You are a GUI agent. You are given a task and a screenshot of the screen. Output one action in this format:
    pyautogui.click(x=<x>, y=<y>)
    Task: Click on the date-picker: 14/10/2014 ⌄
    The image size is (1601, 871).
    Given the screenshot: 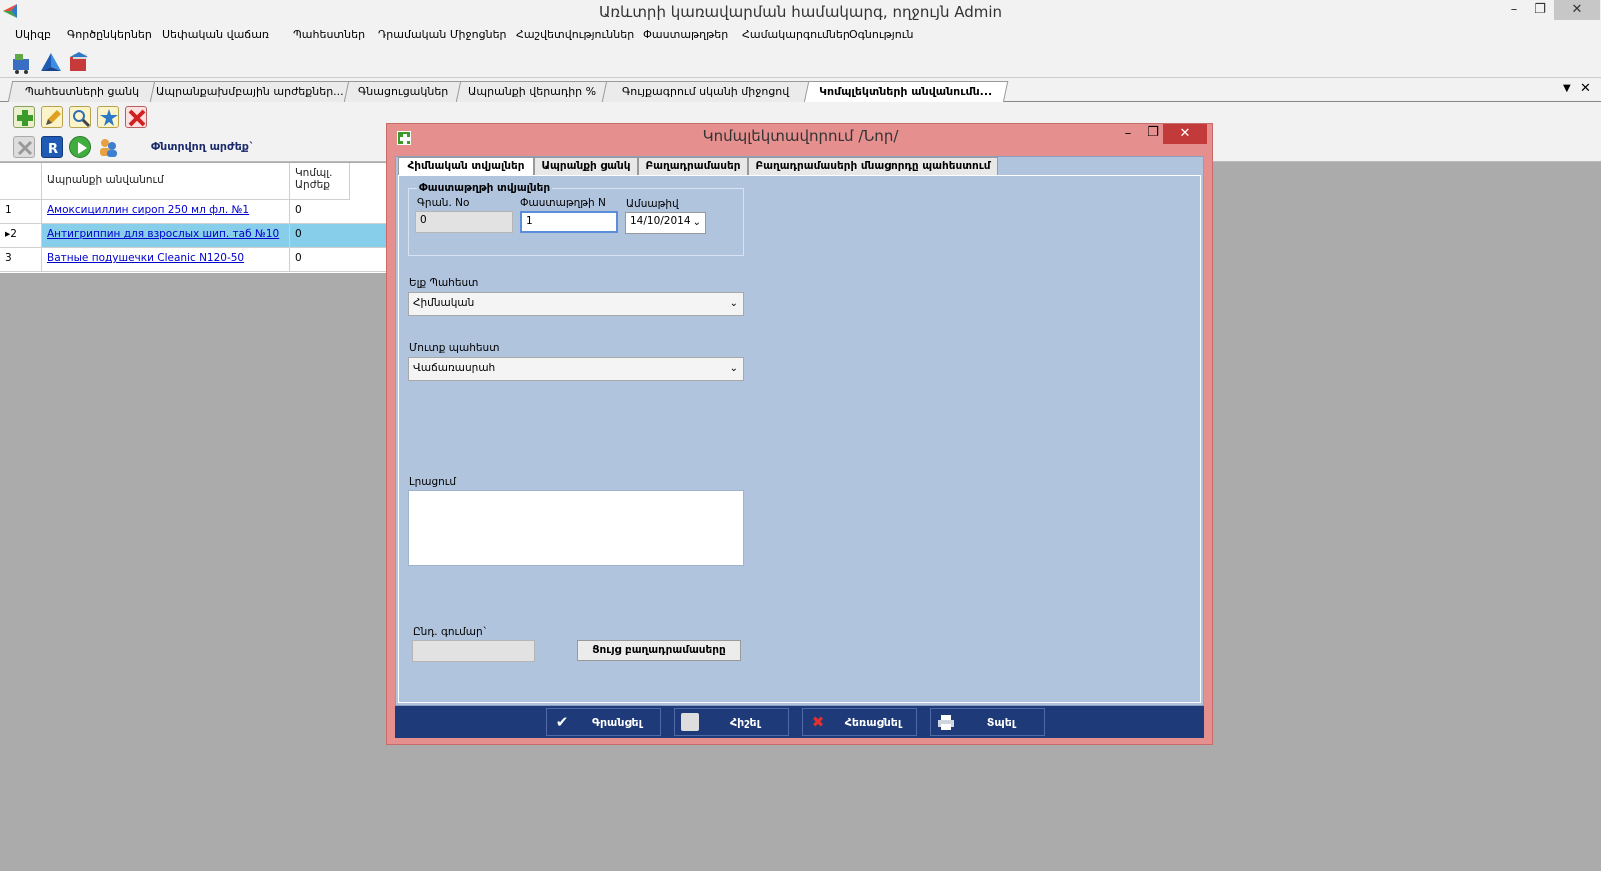 What is the action you would take?
    pyautogui.click(x=665, y=223)
    